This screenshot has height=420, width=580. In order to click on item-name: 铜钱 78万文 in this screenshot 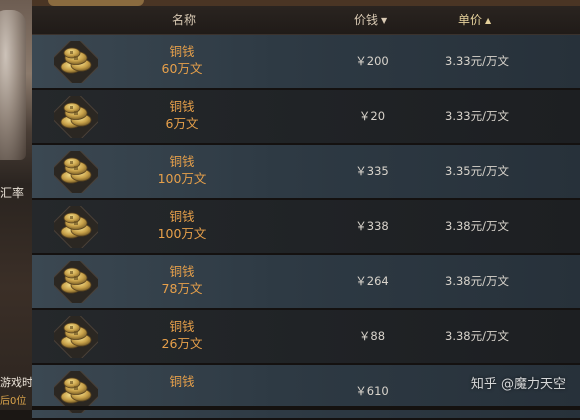, I will do `click(182, 280)`.